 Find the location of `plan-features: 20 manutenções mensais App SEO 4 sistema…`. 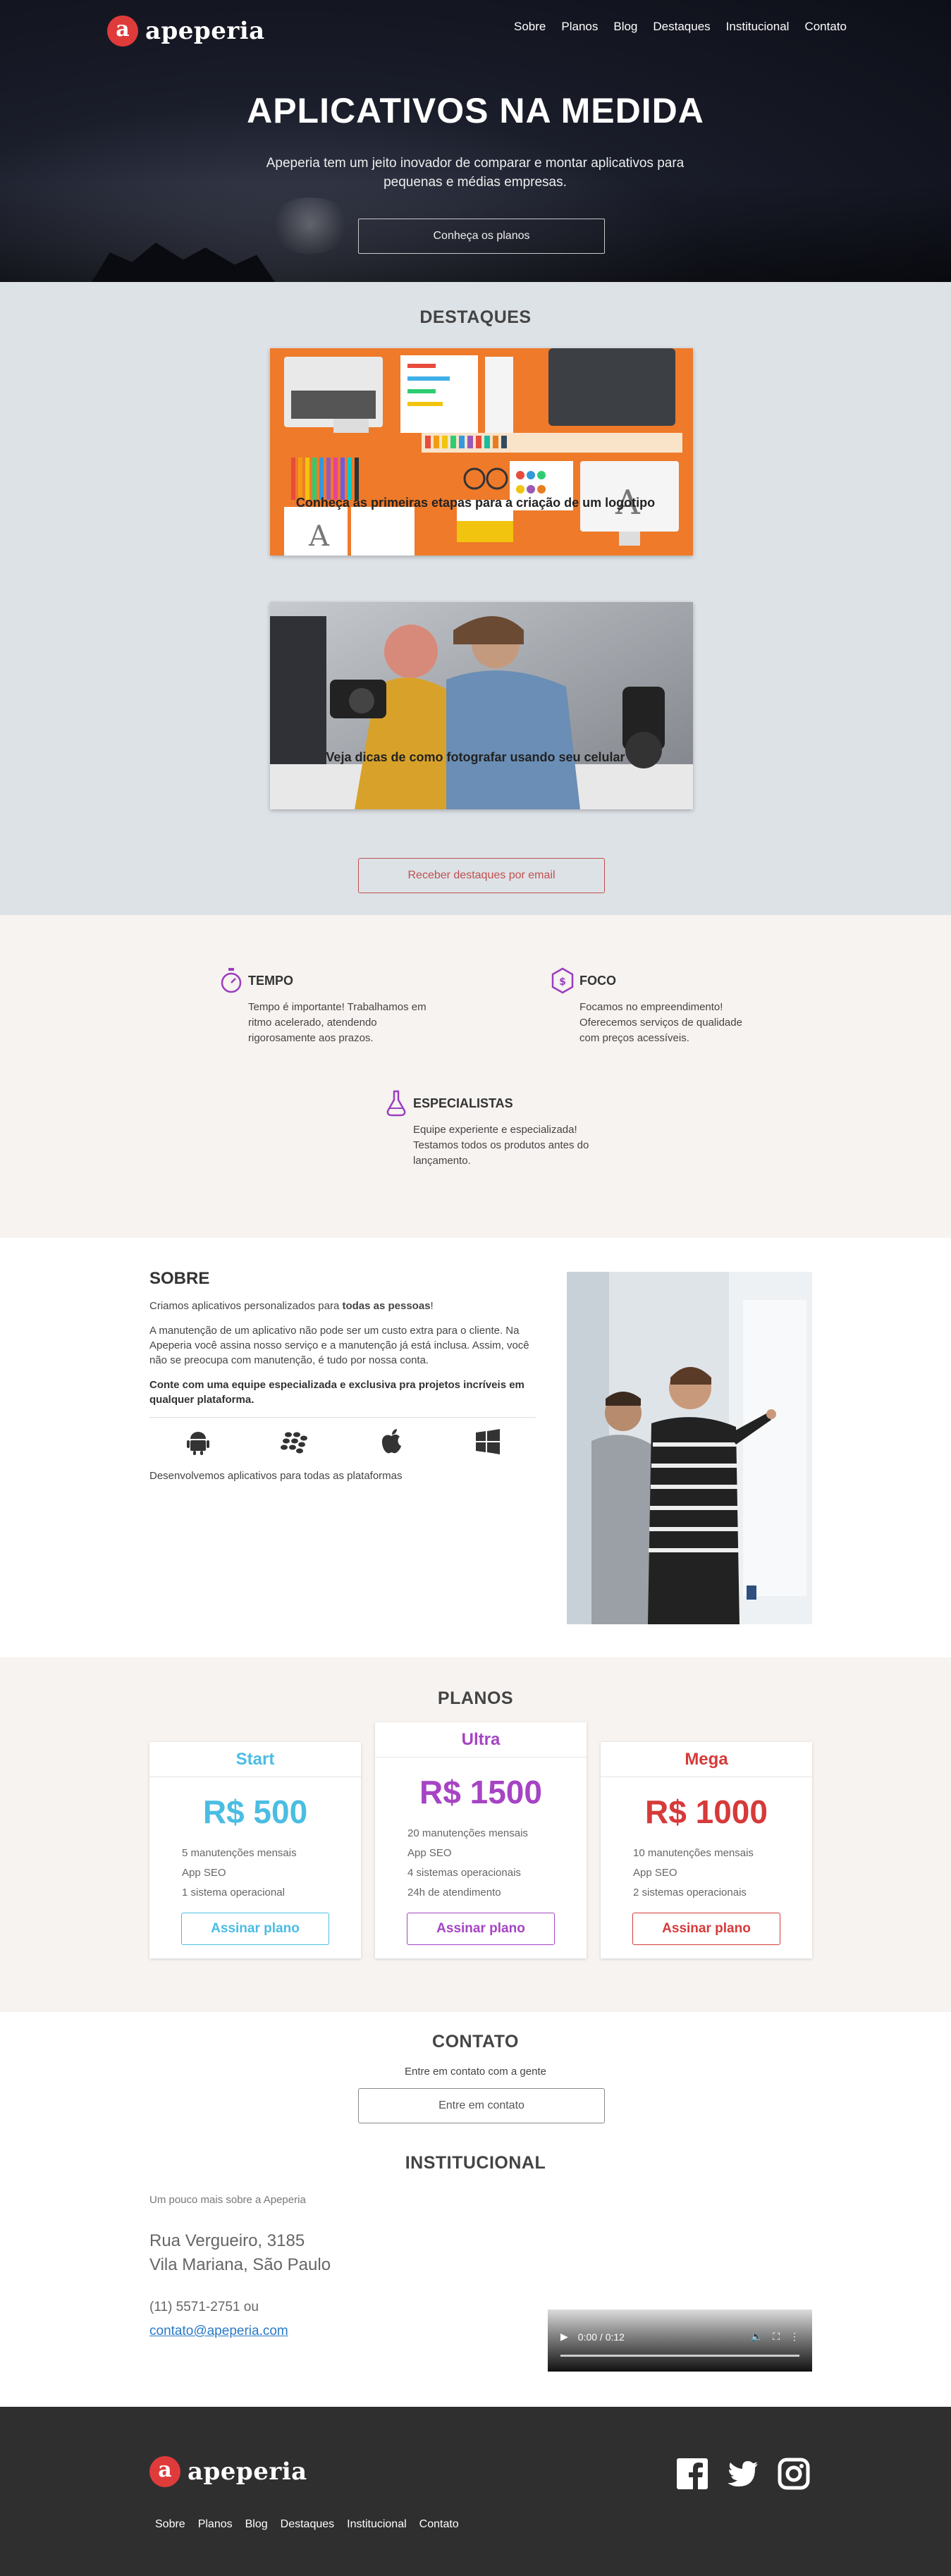

plan-features: 20 manutenções mensais App SEO 4 sistema… is located at coordinates (497, 1863).